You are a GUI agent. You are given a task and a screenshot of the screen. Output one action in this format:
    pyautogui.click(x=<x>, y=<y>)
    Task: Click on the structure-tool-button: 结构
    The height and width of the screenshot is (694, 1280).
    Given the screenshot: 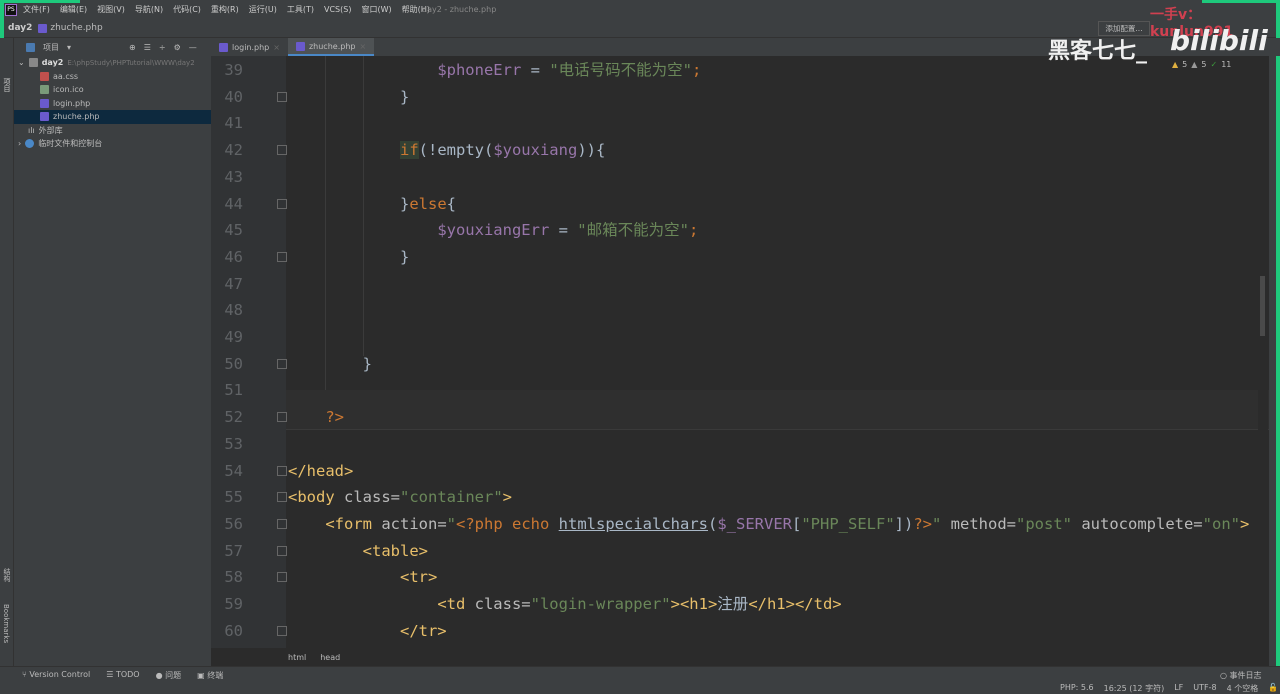 What is the action you would take?
    pyautogui.click(x=7, y=575)
    